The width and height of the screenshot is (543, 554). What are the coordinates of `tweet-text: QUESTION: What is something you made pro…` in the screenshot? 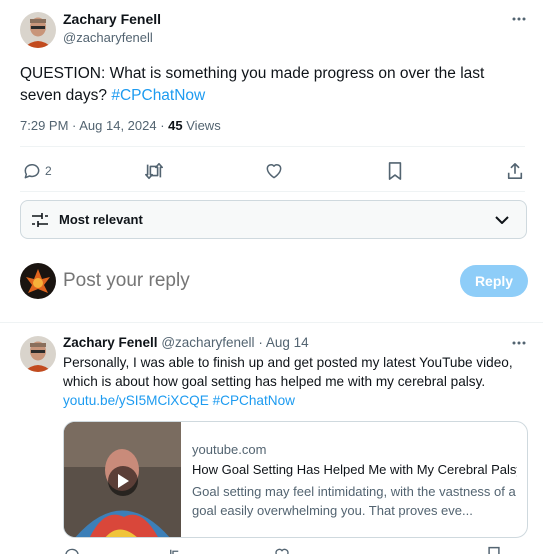 It's located at (272, 85).